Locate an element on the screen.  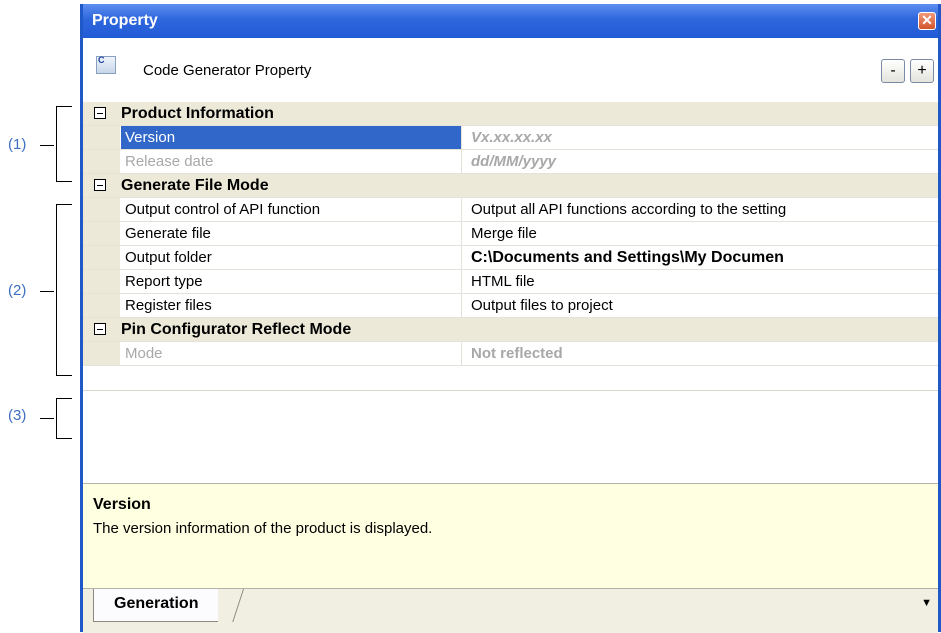
callout-2: (2) is located at coordinates (45, 290).